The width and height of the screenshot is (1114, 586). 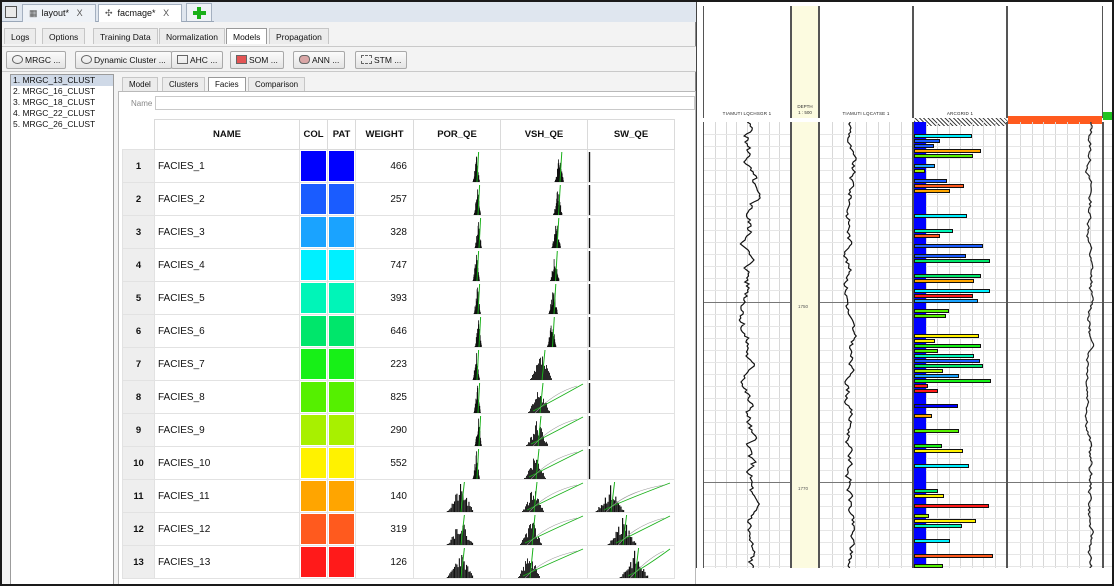 I want to click on list-item-model: 4. MRGC_22_CLUST, so click(x=62, y=113).